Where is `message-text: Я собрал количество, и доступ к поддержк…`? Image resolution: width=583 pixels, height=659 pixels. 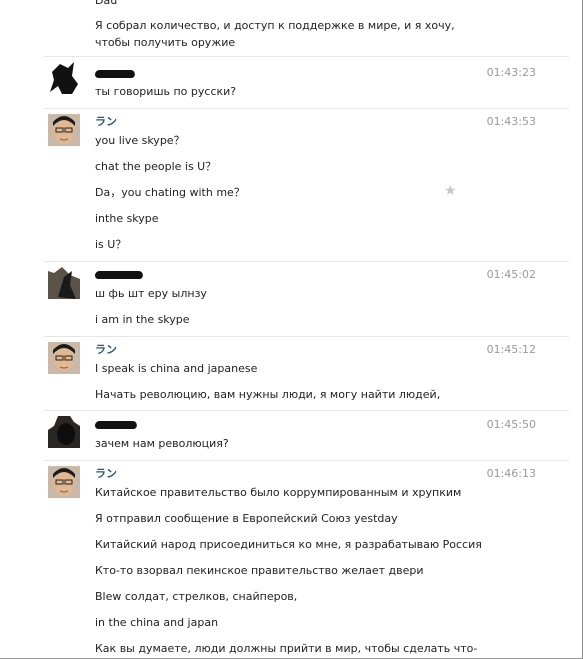
message-text: Я собрал количество, и доступ к поддержк… is located at coordinates (275, 25).